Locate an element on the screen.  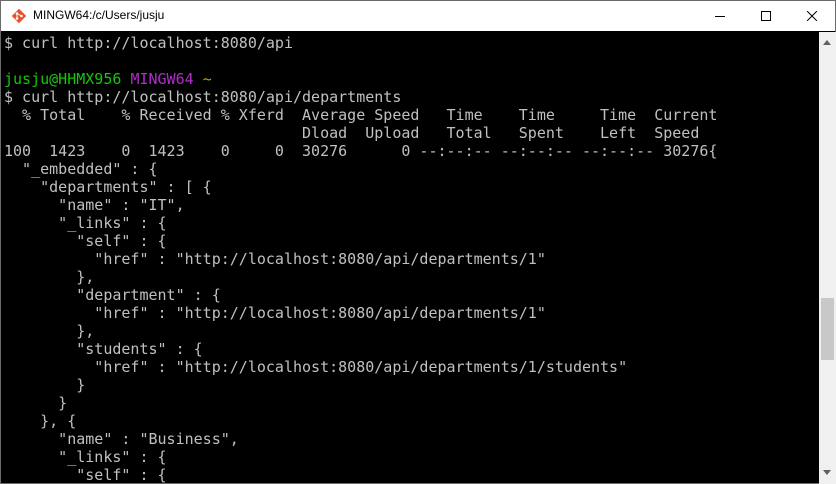
maximize-icon is located at coordinates (766, 16).